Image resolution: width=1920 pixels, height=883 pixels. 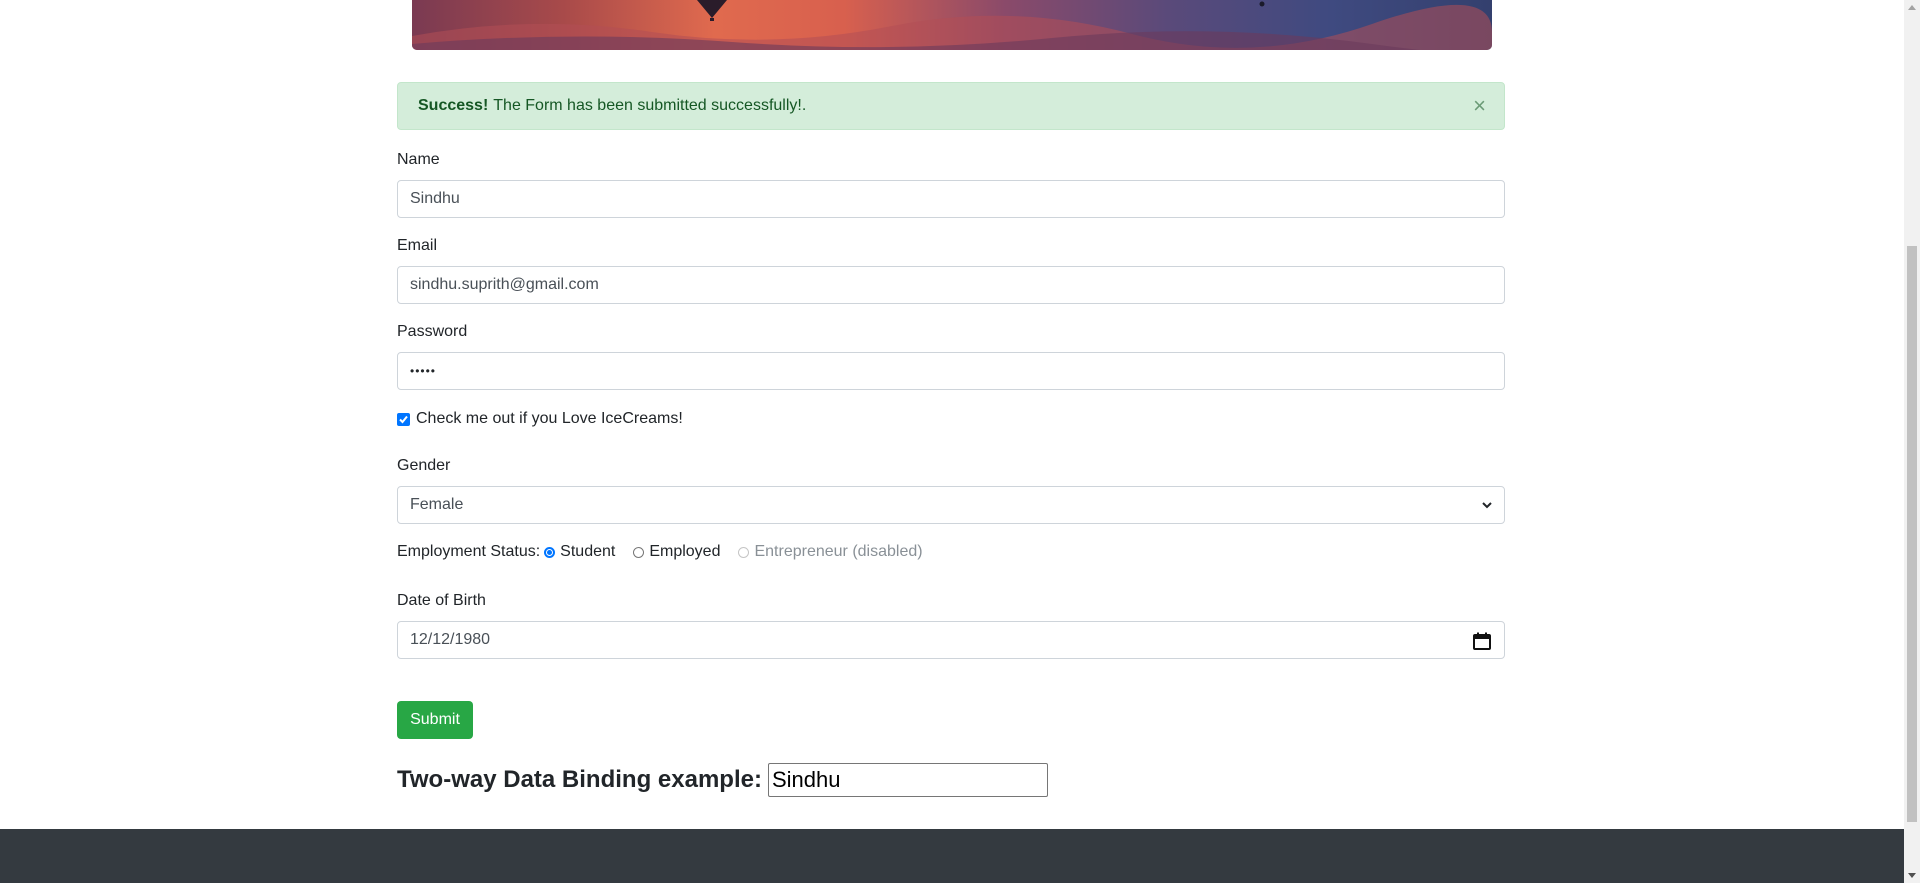 What do you see at coordinates (432, 331) in the screenshot?
I see `password-label: Password` at bounding box center [432, 331].